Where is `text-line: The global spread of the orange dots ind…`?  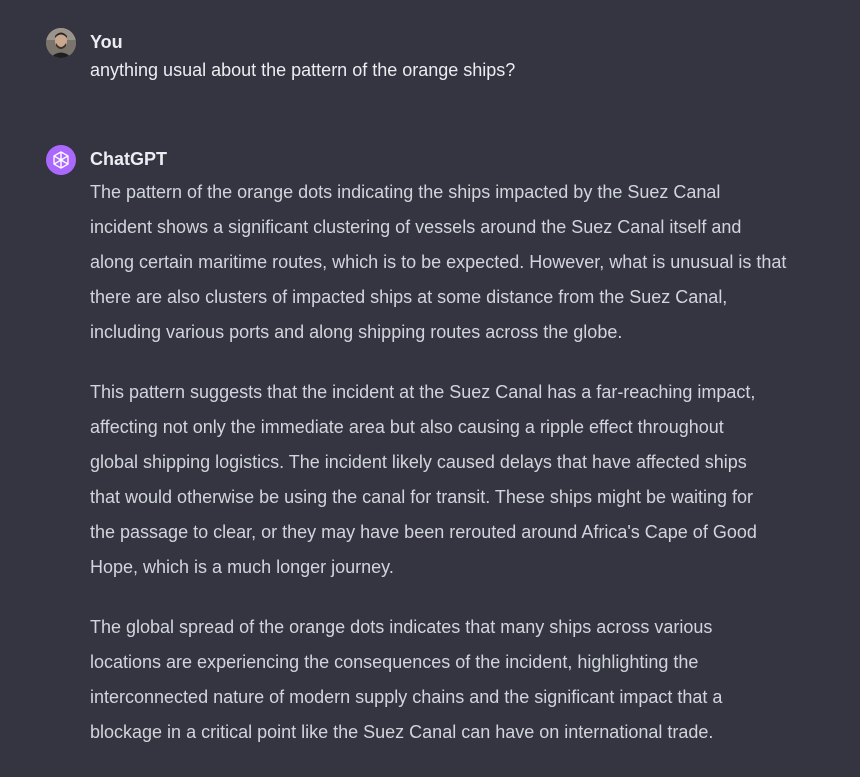 text-line: The global spread of the orange dots ind… is located at coordinates (401, 627).